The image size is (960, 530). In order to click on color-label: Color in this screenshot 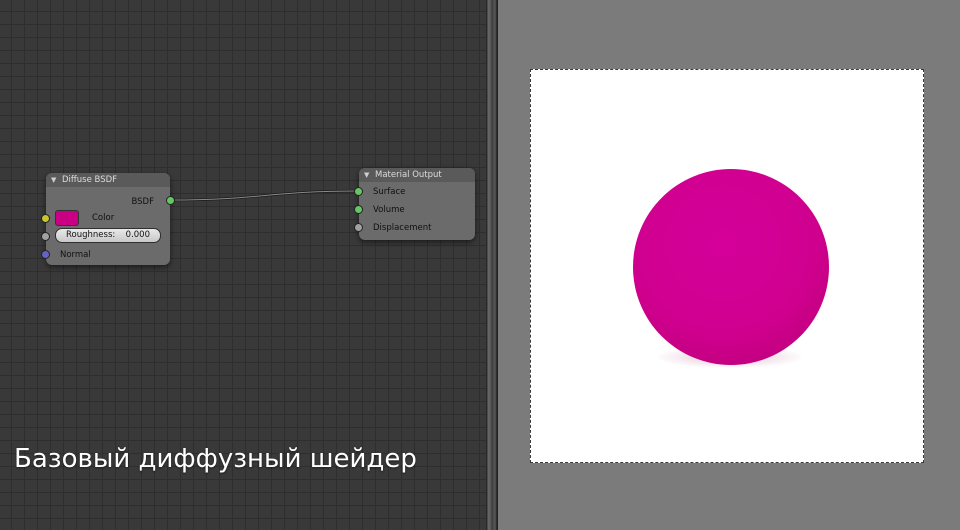, I will do `click(103, 218)`.